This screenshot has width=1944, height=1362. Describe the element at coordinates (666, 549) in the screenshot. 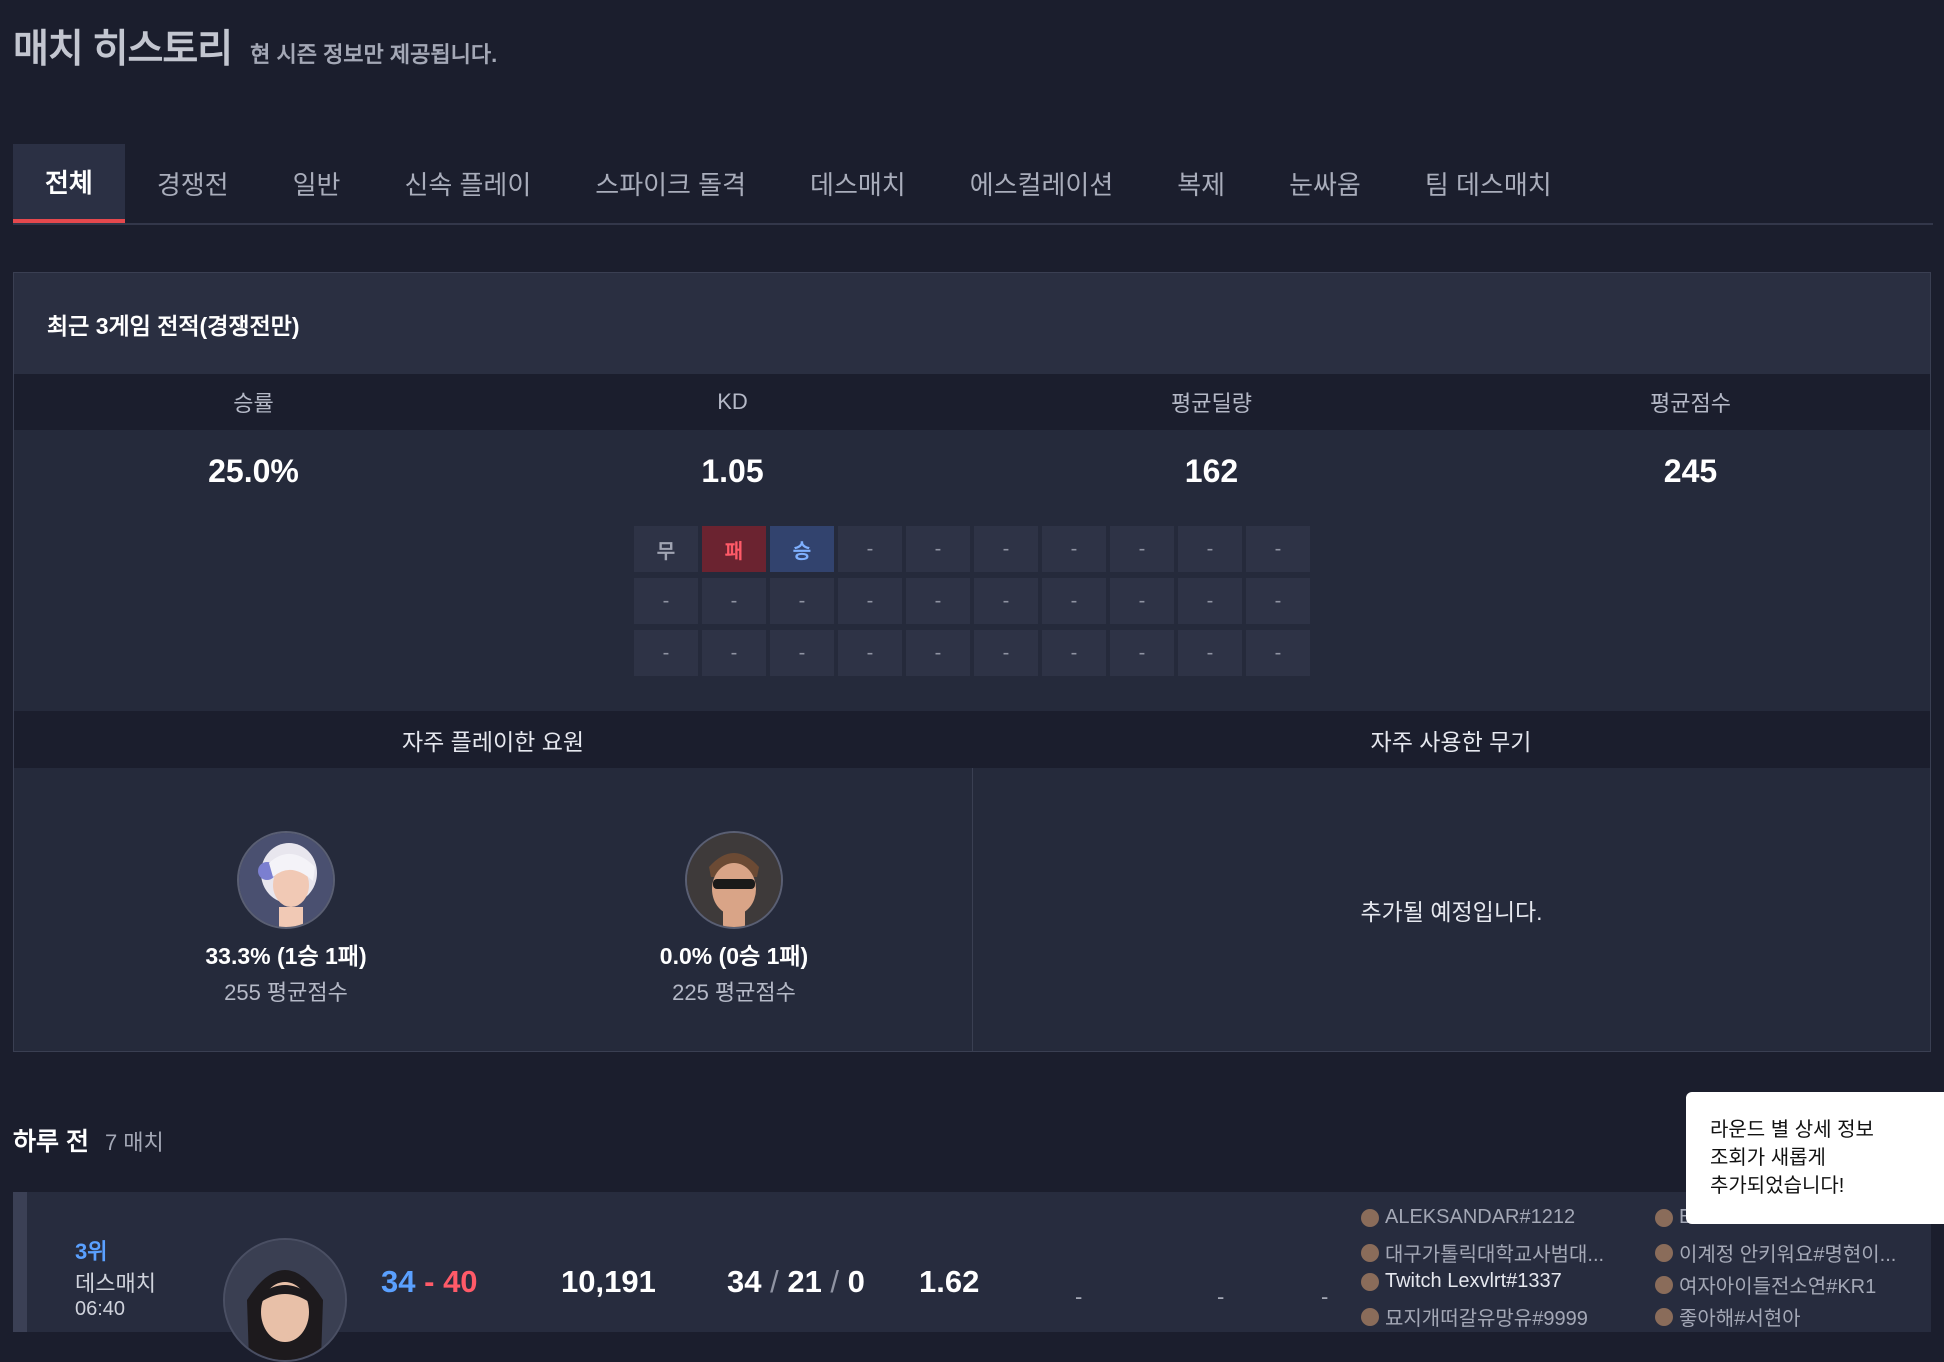

I see `result-cell: 무` at that location.